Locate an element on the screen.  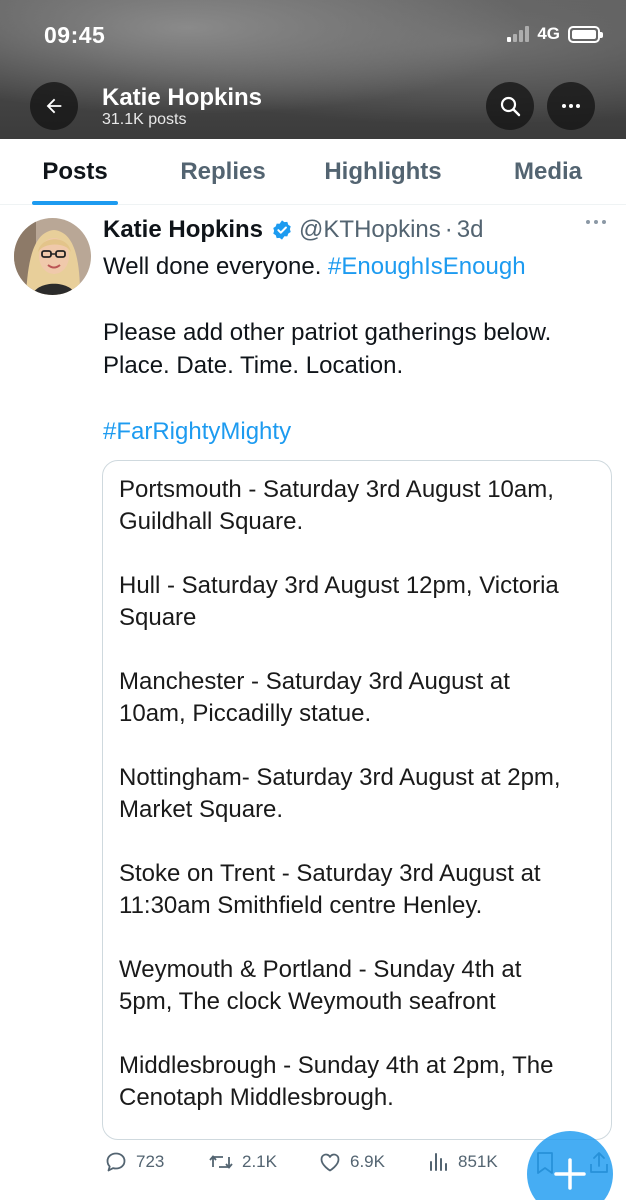
embed-line: 10am, Piccadilly statue. is located at coordinates (245, 713).